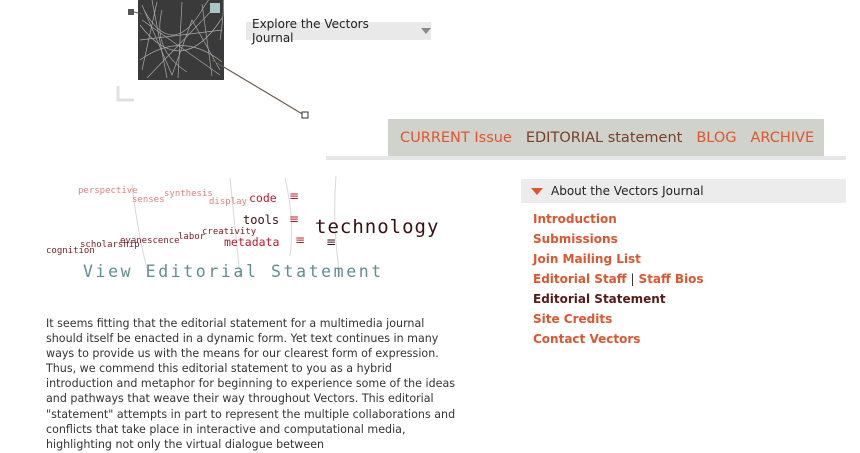  Describe the element at coordinates (618, 222) in the screenshot. I see `link-introduction: Introduction` at that location.